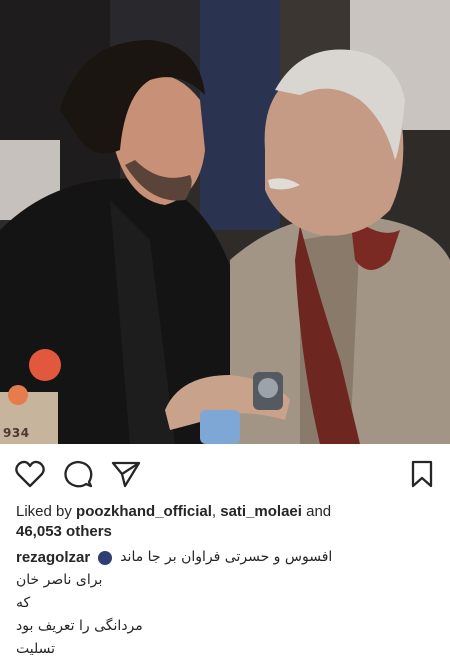 This screenshot has height=664, width=450. I want to click on like-button, so click(30, 474).